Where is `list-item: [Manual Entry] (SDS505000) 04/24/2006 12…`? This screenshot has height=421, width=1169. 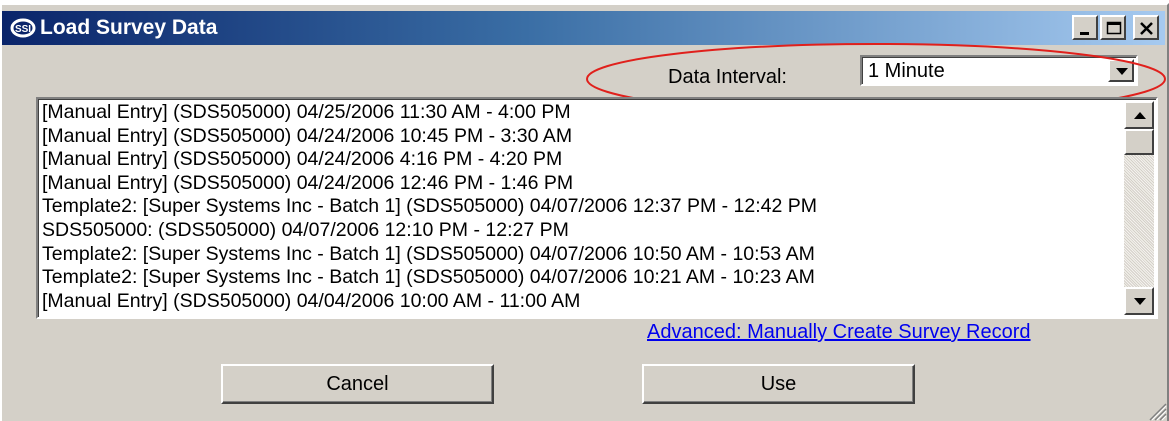 list-item: [Manual Entry] (SDS505000) 04/24/2006 12… is located at coordinates (577, 184).